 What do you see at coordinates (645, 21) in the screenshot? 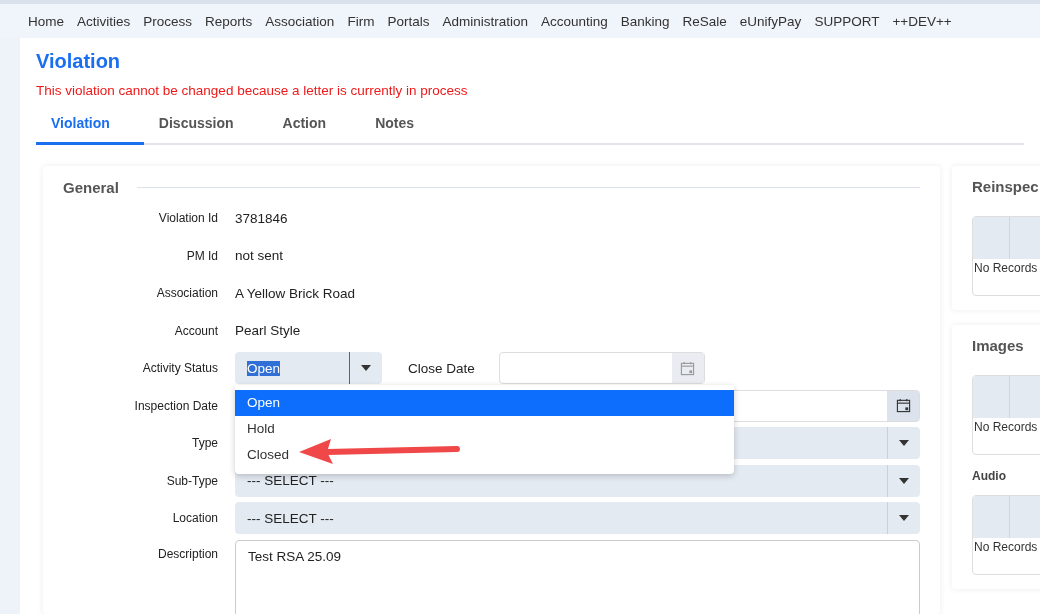
I see `nav-link: Banking` at bounding box center [645, 21].